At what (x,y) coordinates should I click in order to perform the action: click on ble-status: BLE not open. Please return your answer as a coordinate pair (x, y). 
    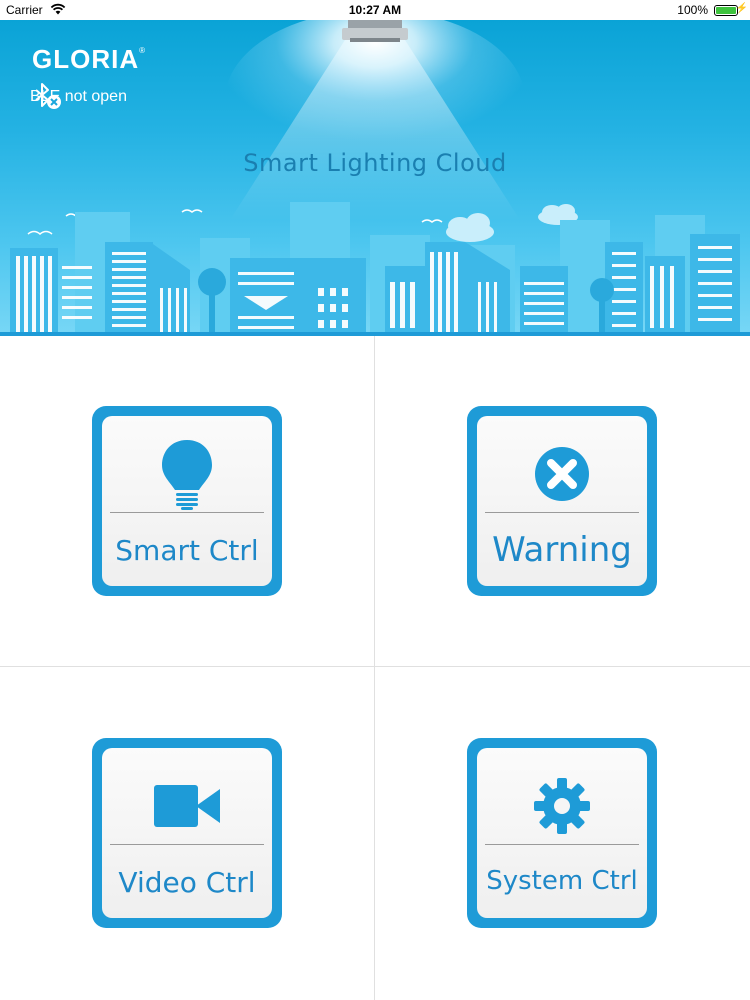
    Looking at the image, I should click on (78, 97).